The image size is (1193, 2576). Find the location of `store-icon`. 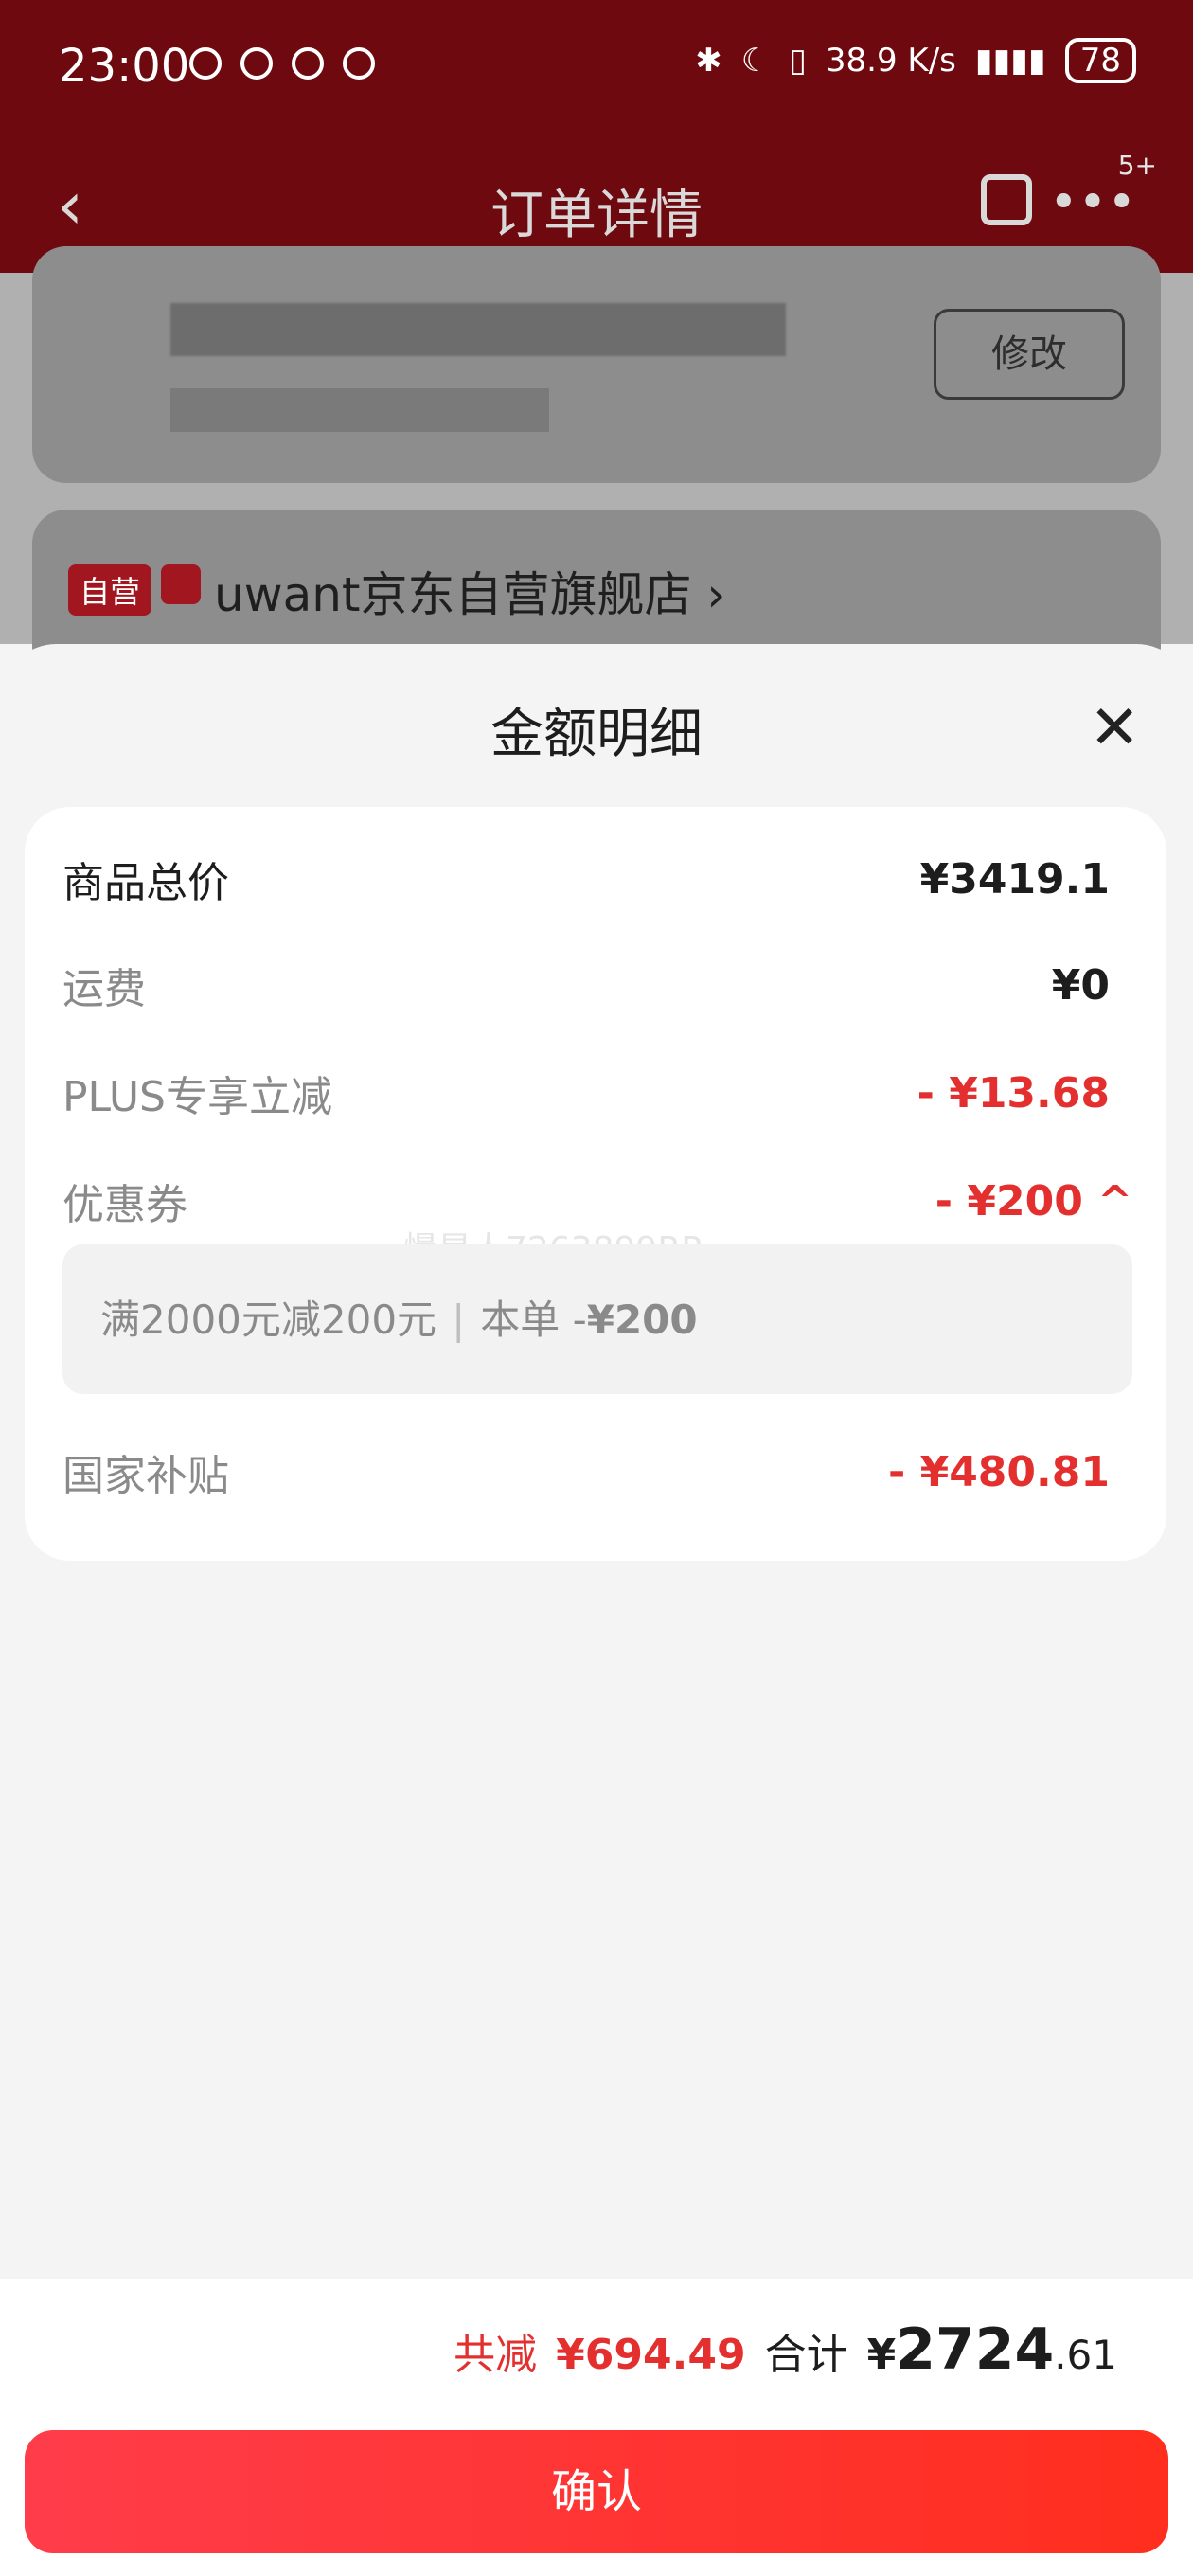

store-icon is located at coordinates (181, 584).